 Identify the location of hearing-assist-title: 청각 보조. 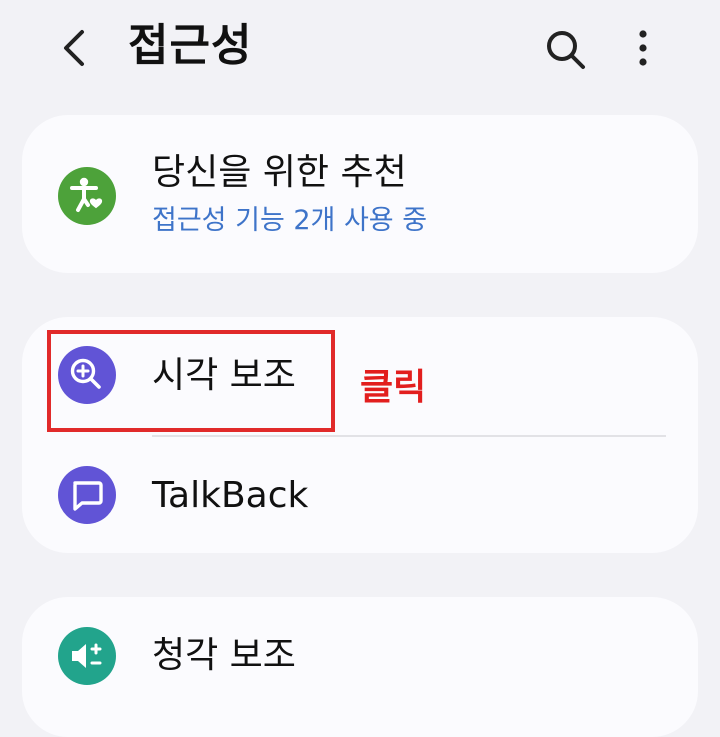
(224, 655).